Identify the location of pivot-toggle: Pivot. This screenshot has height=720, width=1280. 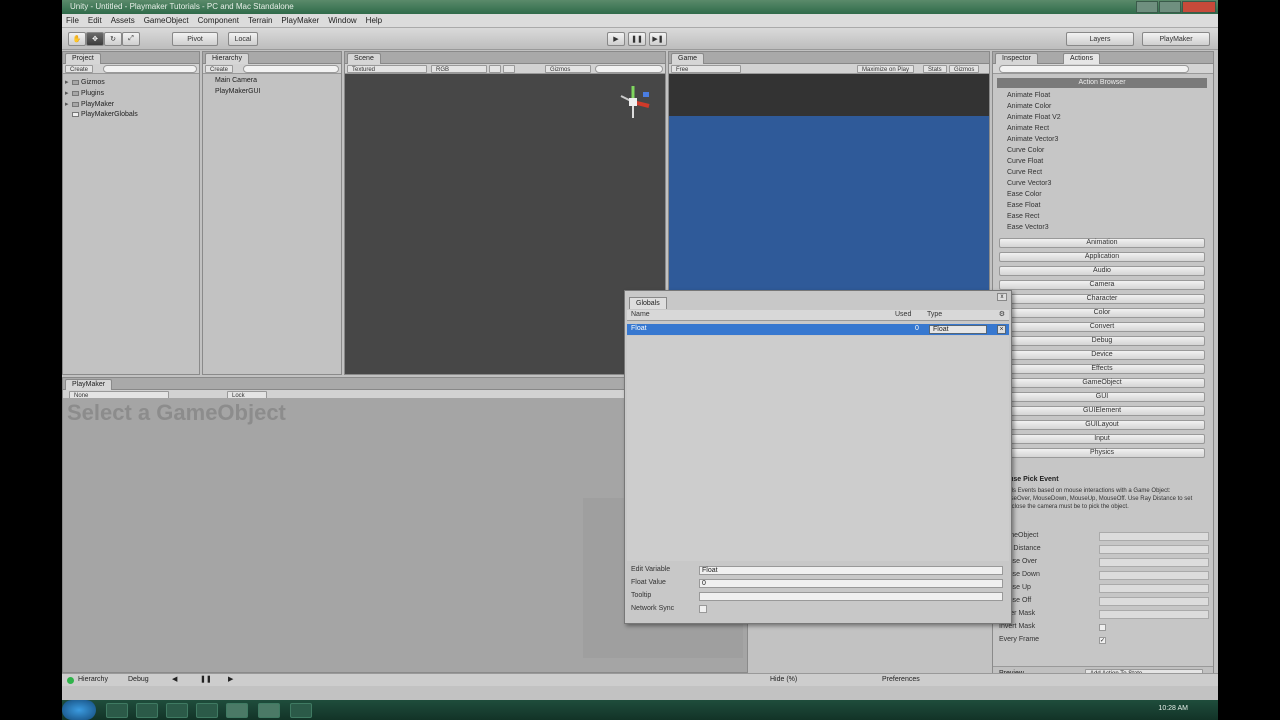
(195, 39).